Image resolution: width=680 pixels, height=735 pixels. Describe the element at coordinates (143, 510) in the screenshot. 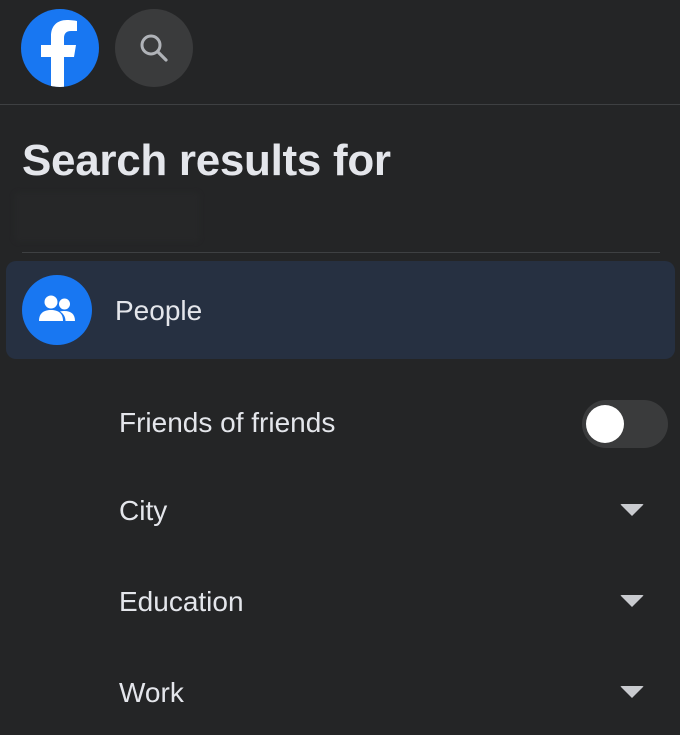

I see `filter-city-label: City` at that location.